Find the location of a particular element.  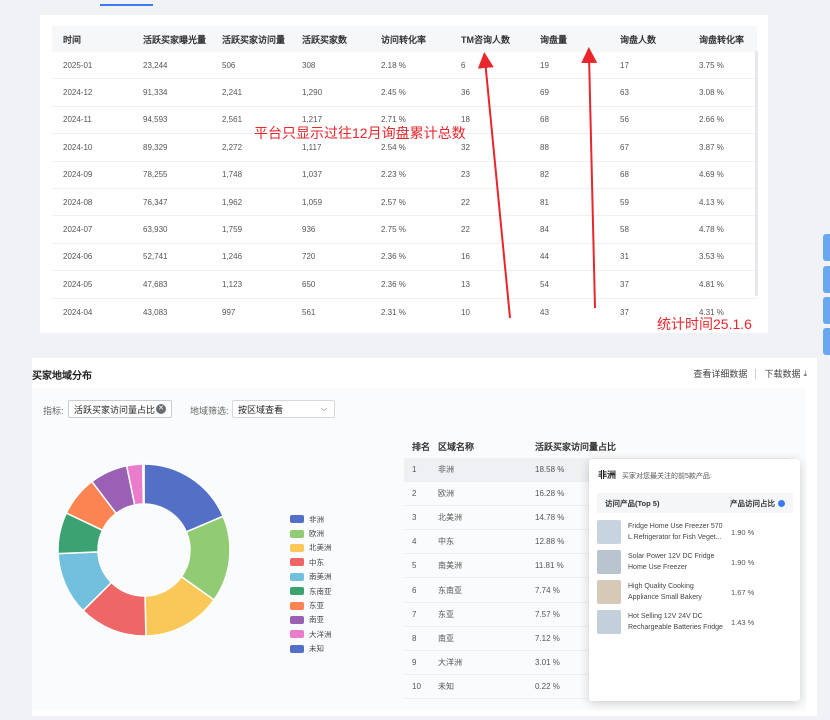

table-cell: 10 is located at coordinates (465, 312).